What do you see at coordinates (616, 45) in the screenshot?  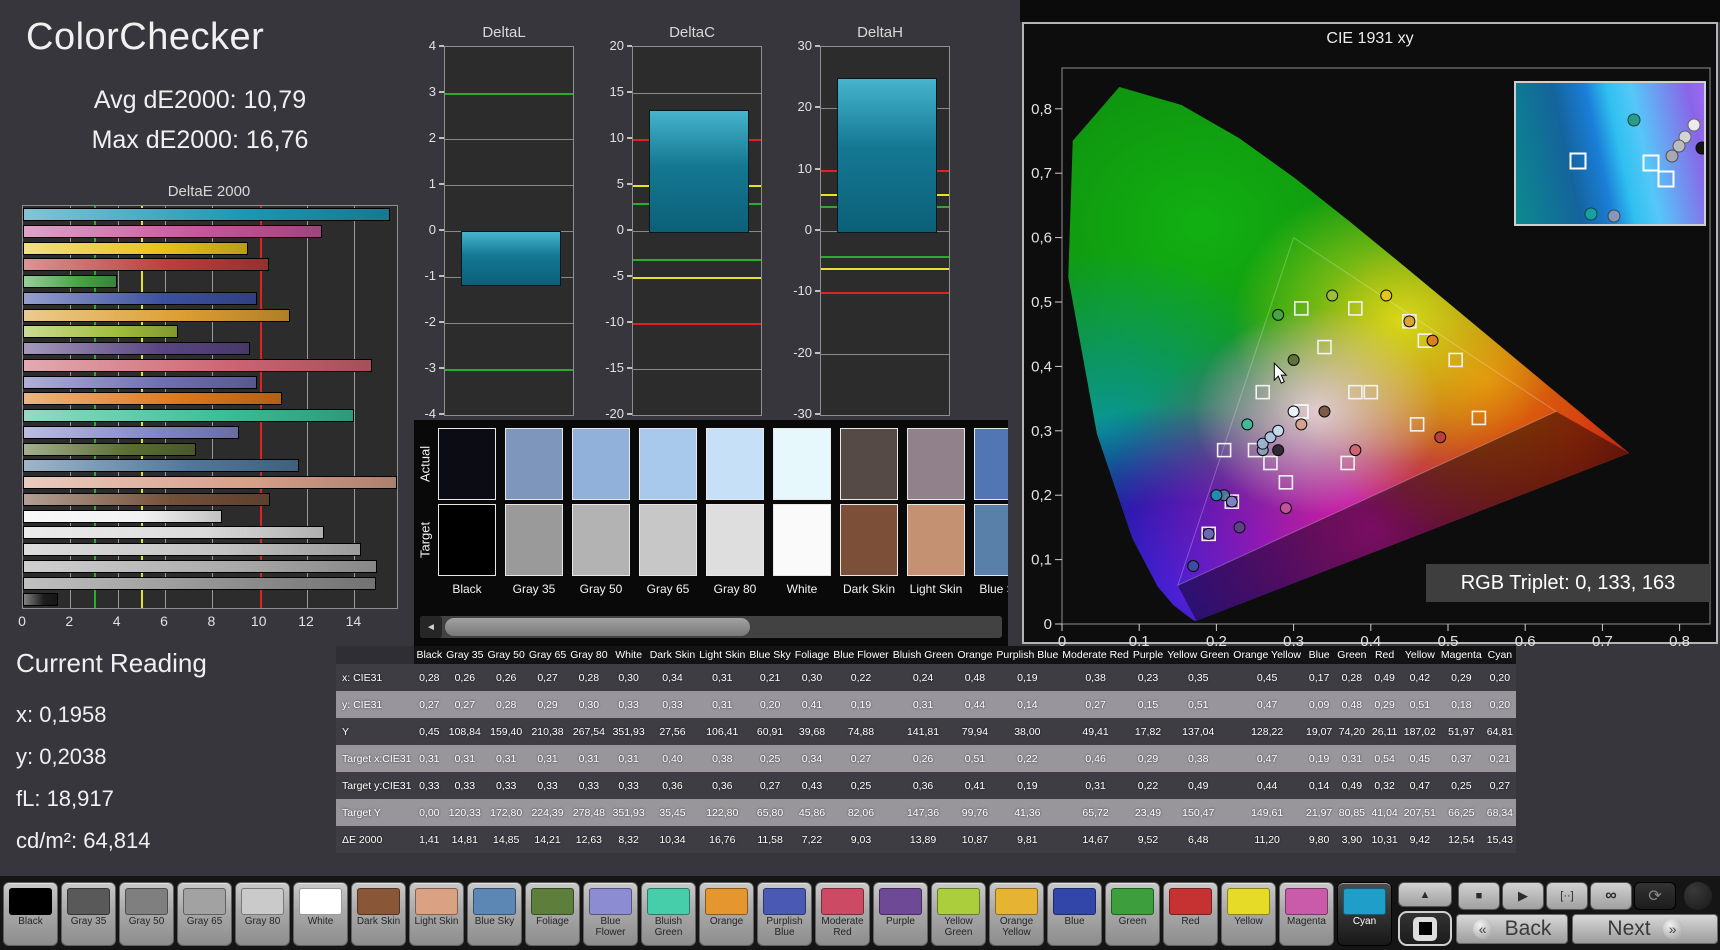 I see `axis-tick-label: 20` at bounding box center [616, 45].